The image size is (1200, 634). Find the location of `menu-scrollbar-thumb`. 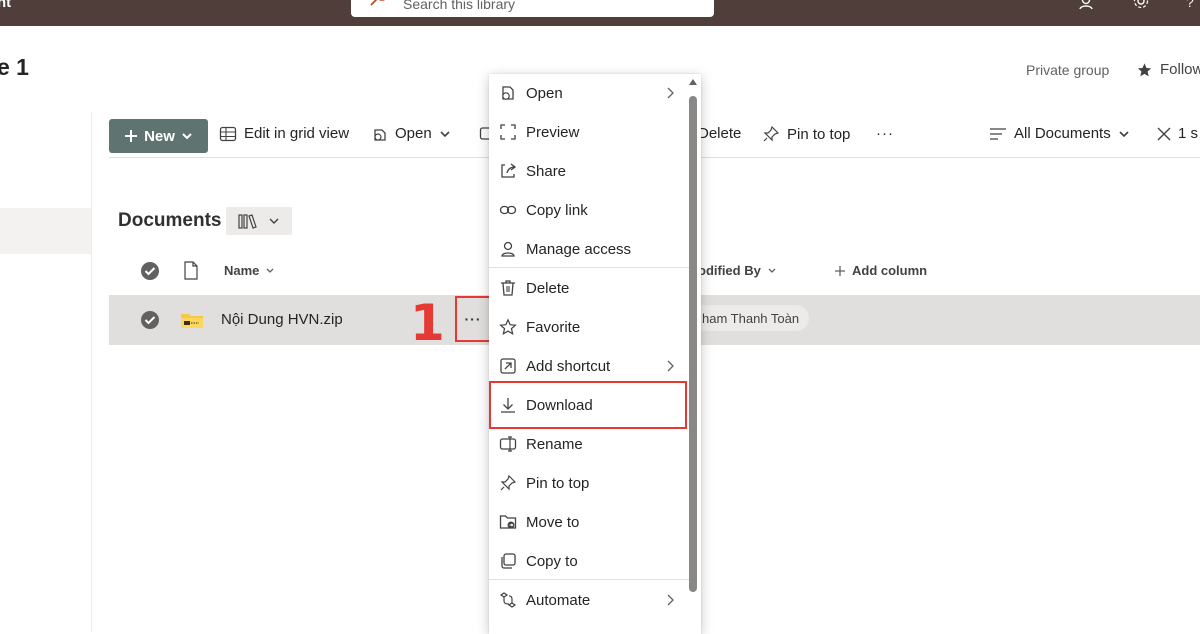

menu-scrollbar-thumb is located at coordinates (693, 344).